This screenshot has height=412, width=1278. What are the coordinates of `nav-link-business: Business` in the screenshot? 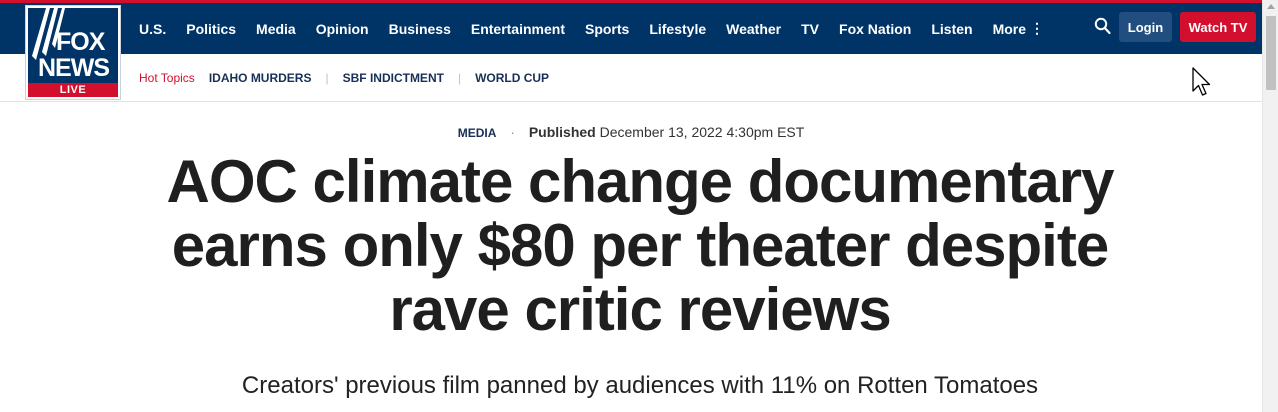 It's located at (420, 29).